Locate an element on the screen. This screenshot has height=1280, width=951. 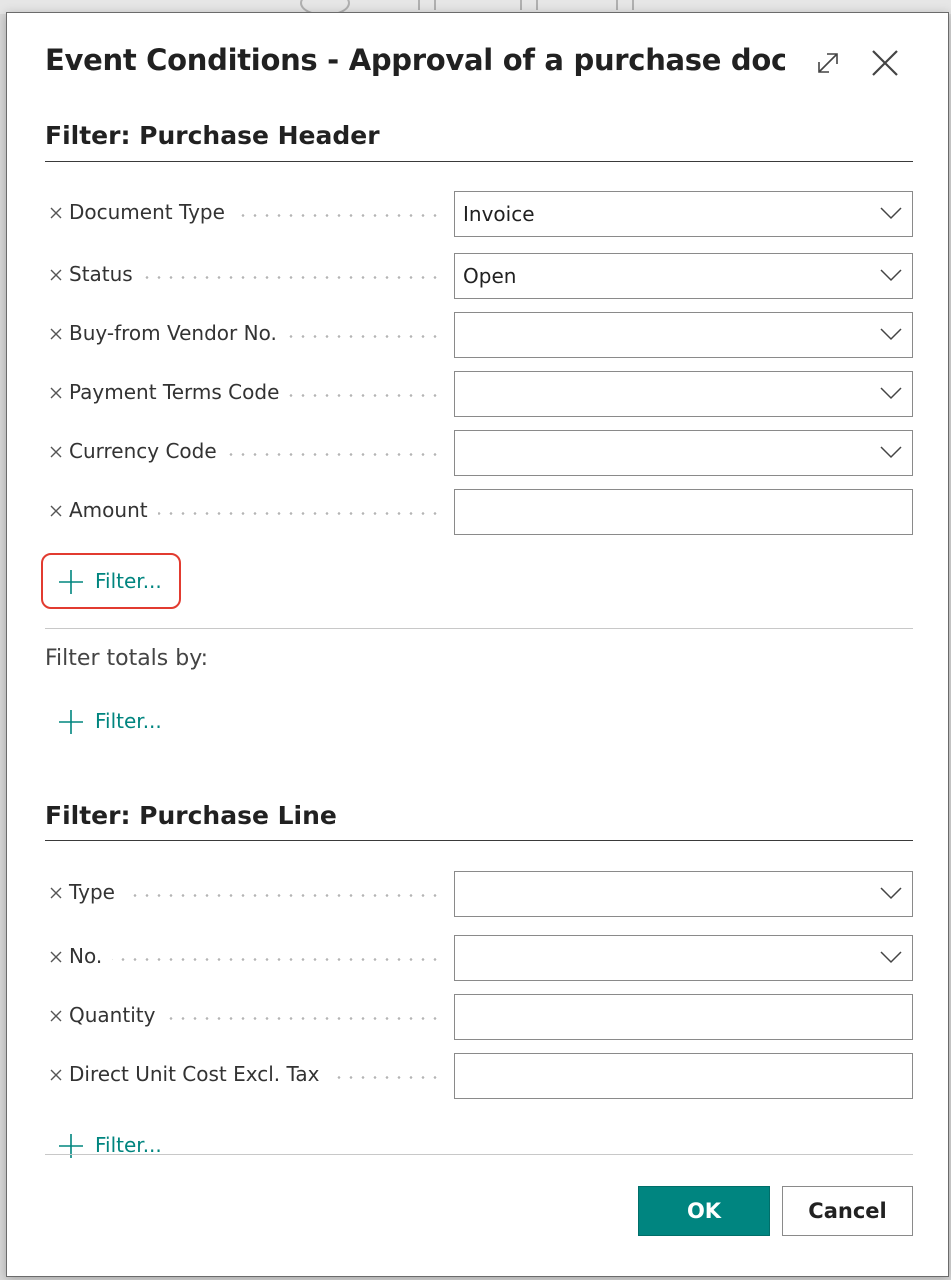
filter-label: Amount is located at coordinates (113, 510).